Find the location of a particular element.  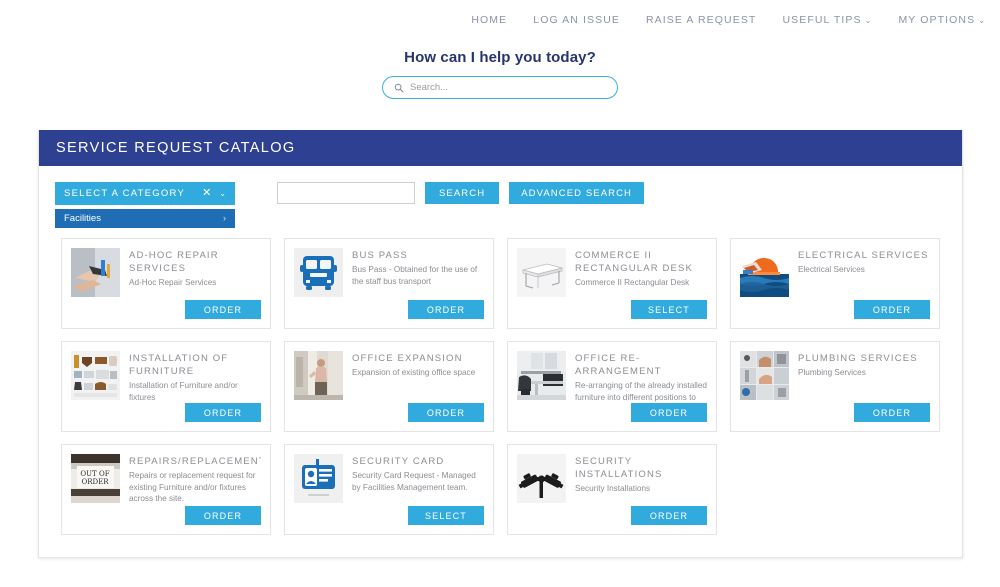

nav-label: HOME is located at coordinates (489, 20).